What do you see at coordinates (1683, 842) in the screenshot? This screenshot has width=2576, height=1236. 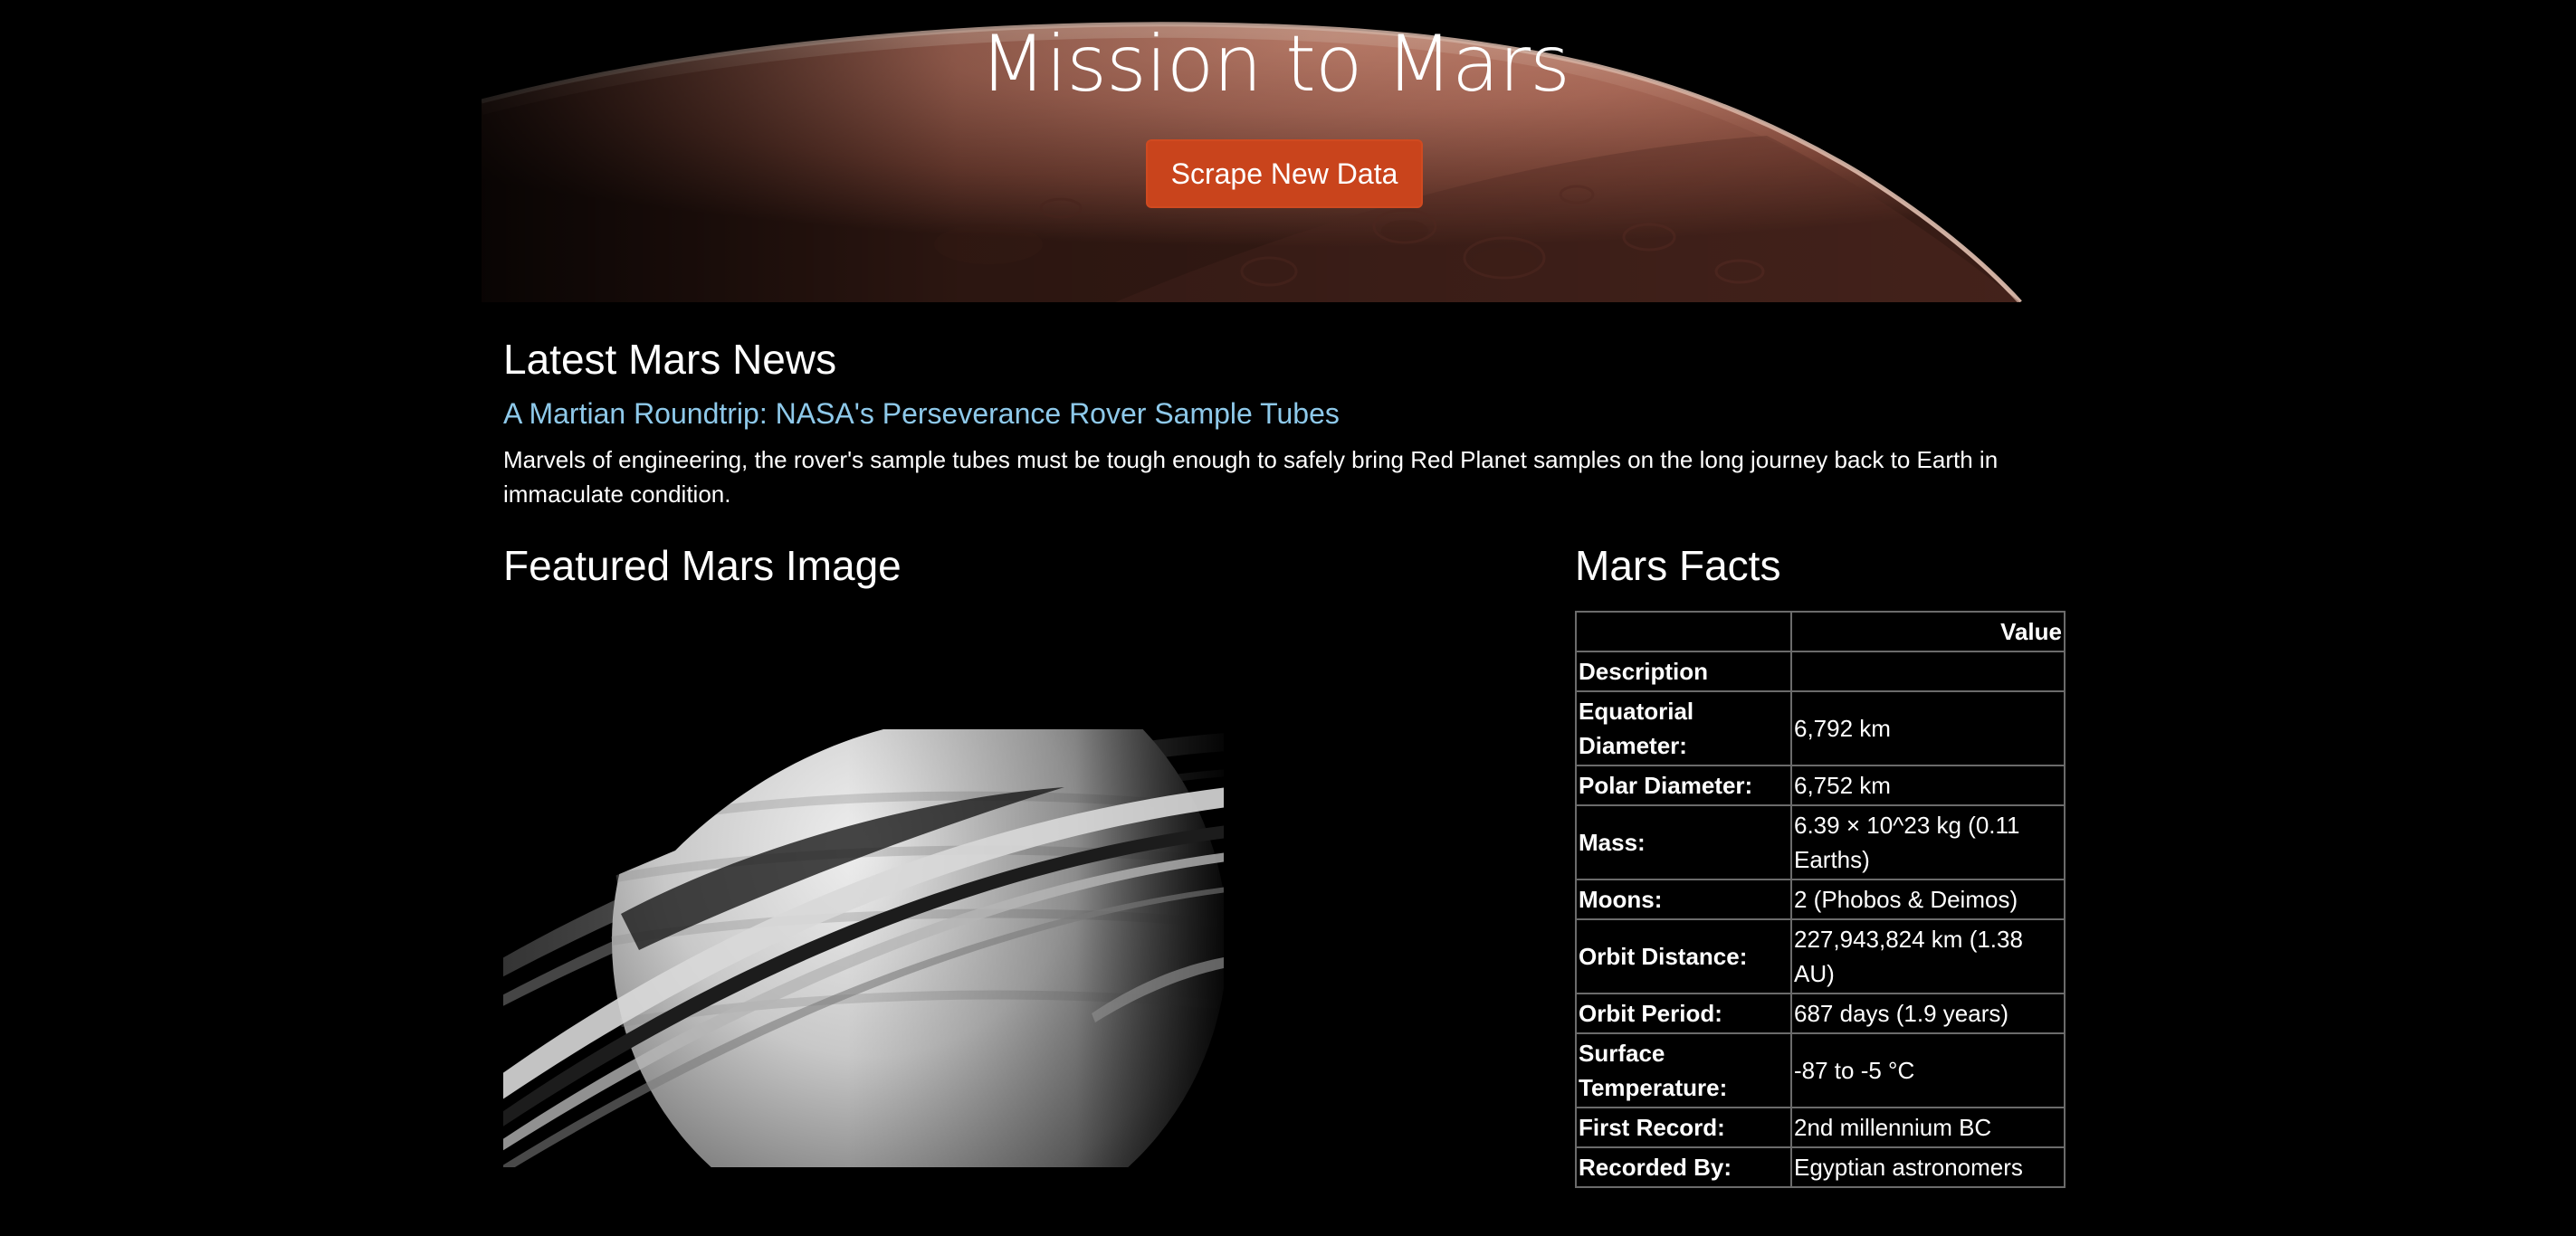 I see `fact-label: Mass:` at bounding box center [1683, 842].